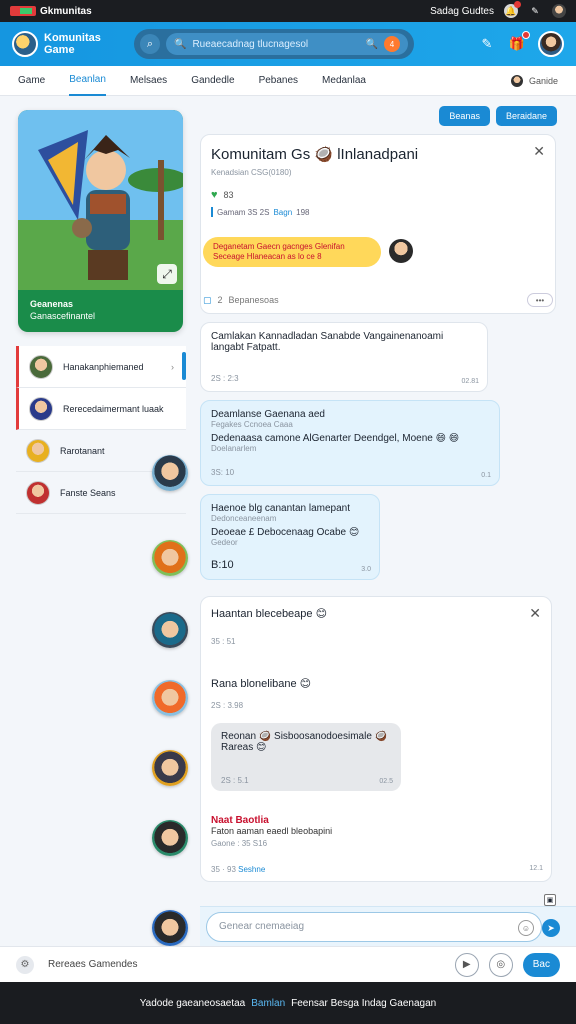 Image resolution: width=576 pixels, height=1024 pixels. What do you see at coordinates (551, 44) in the screenshot?
I see `user-avatar` at bounding box center [551, 44].